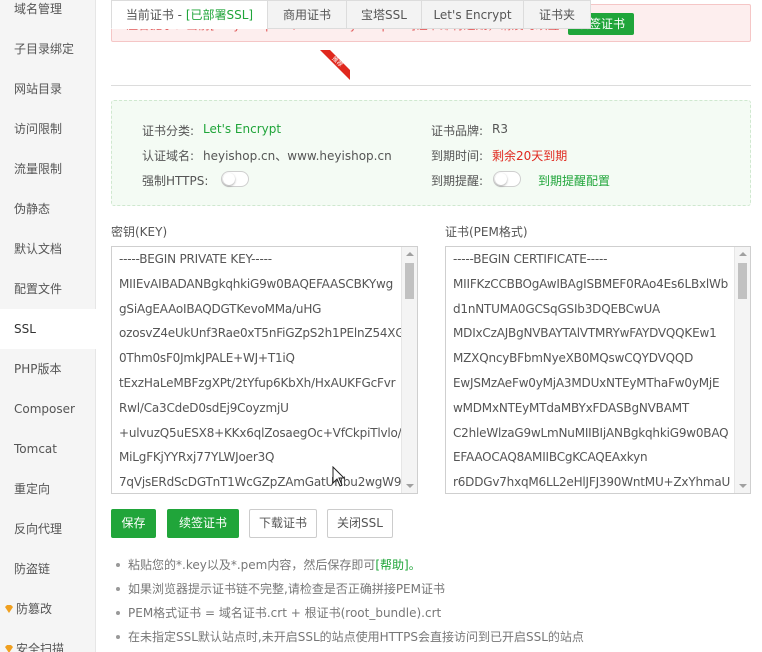 This screenshot has width=762, height=652. Describe the element at coordinates (457, 181) in the screenshot. I see `expiry-remind-label: 到期提醒:` at that location.